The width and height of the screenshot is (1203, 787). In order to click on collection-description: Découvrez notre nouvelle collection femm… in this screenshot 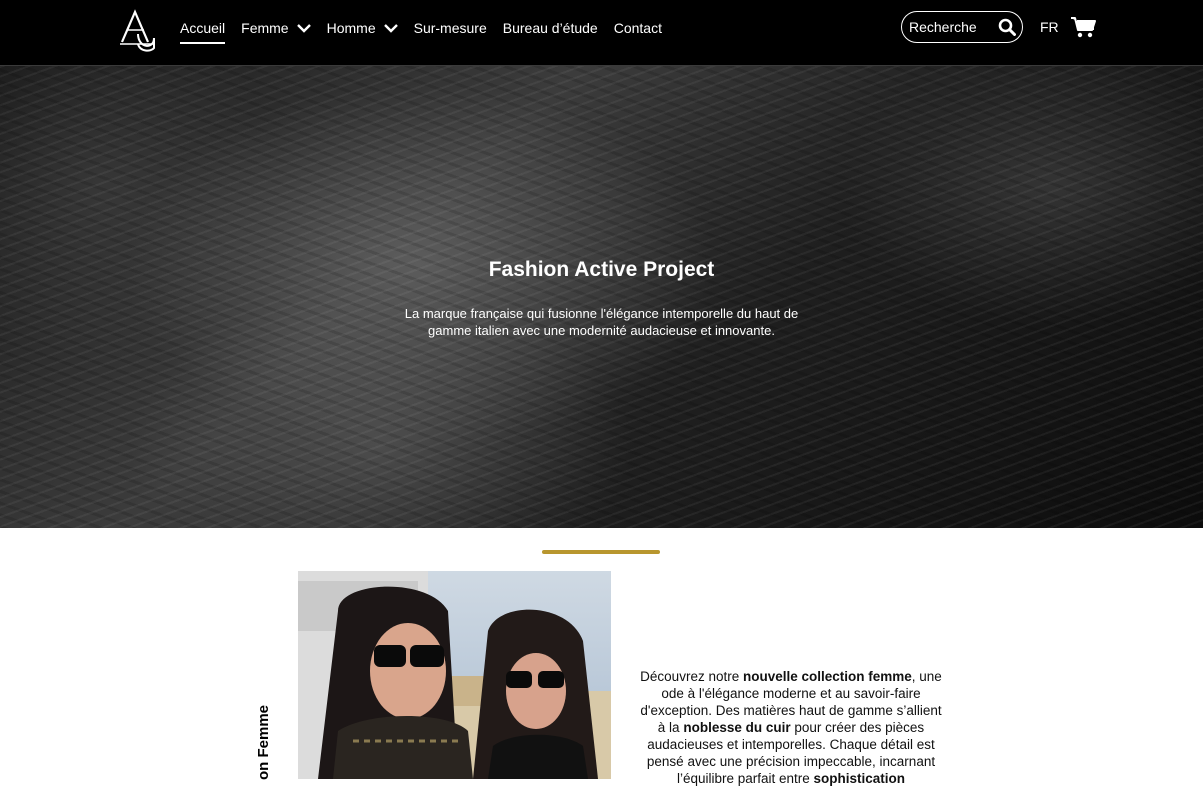, I will do `click(791, 727)`.